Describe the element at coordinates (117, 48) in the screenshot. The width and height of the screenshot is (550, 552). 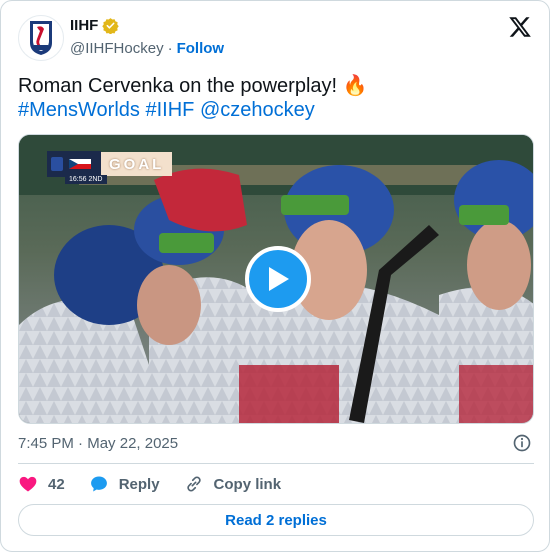
I see `author-handle: @IIHFHockey` at that location.